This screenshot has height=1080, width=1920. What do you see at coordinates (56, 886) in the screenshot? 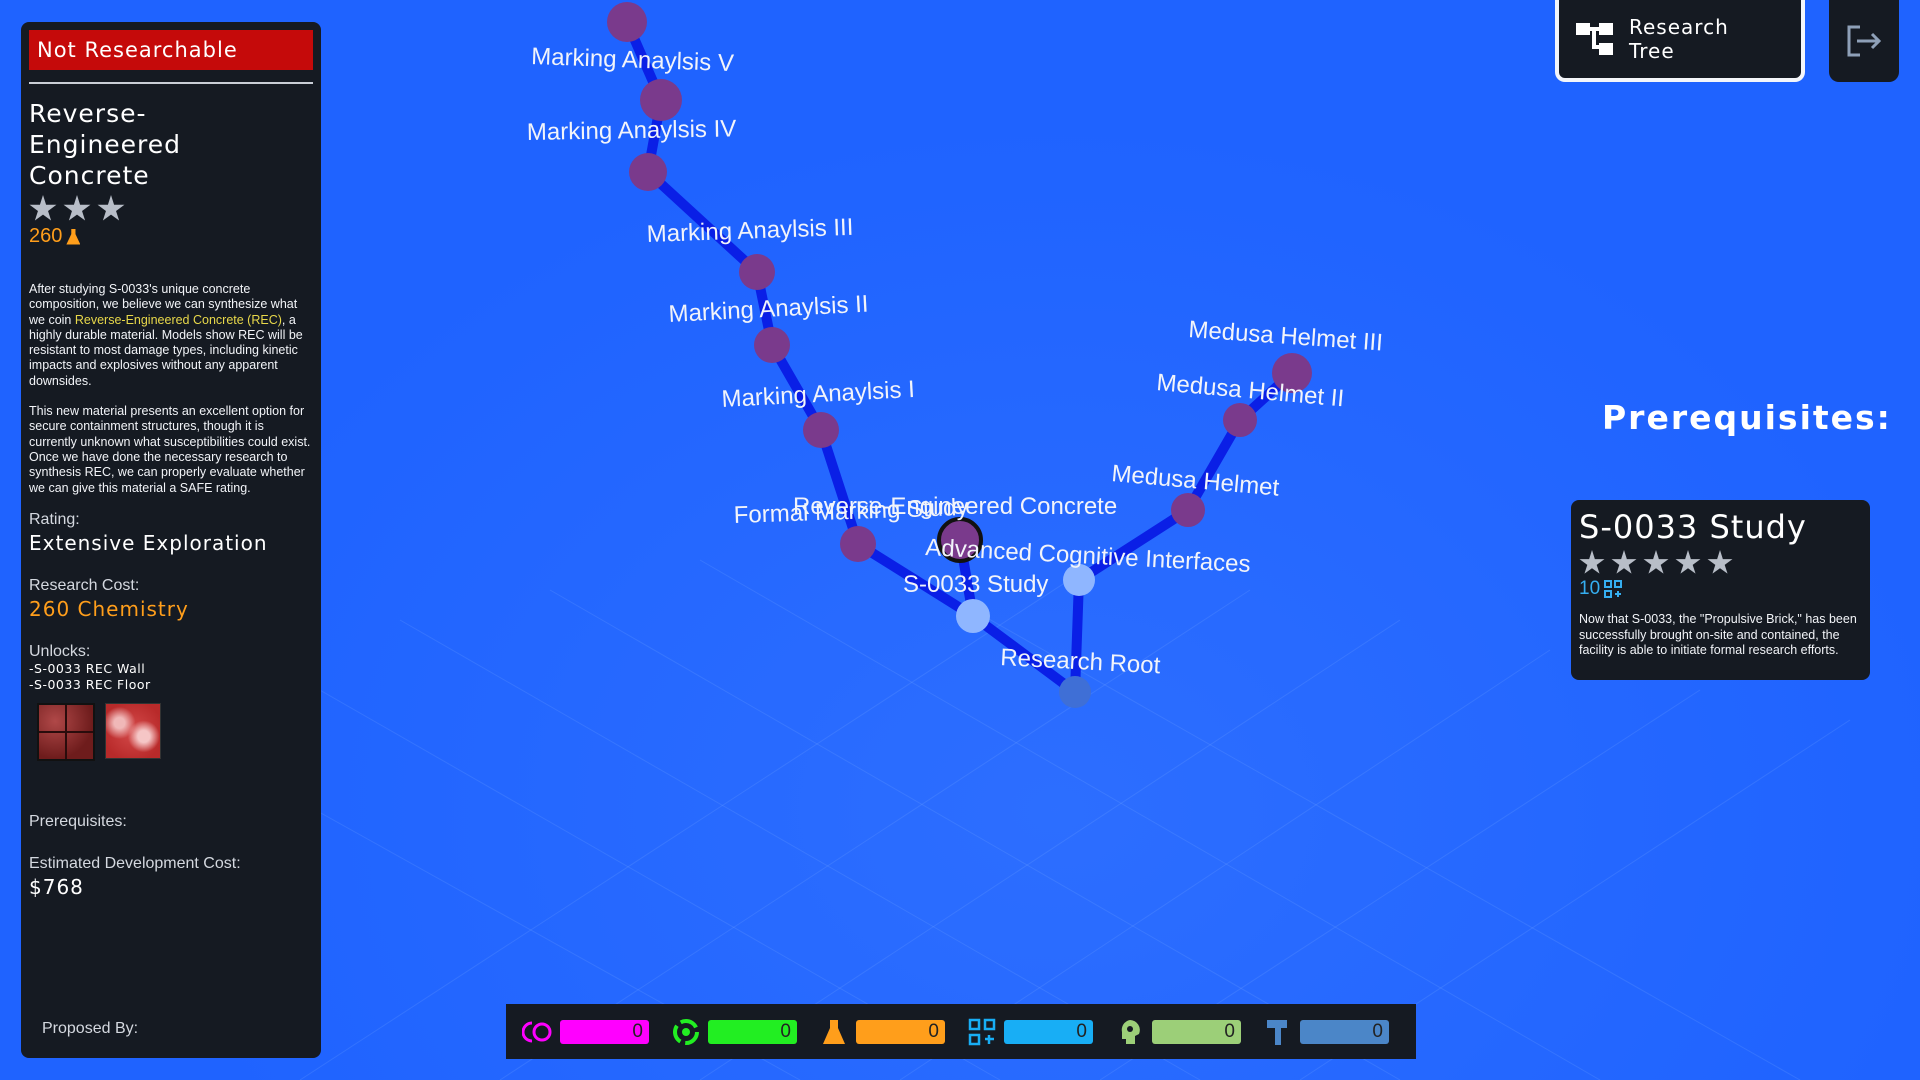
I see `dev-cost-value: $768` at bounding box center [56, 886].